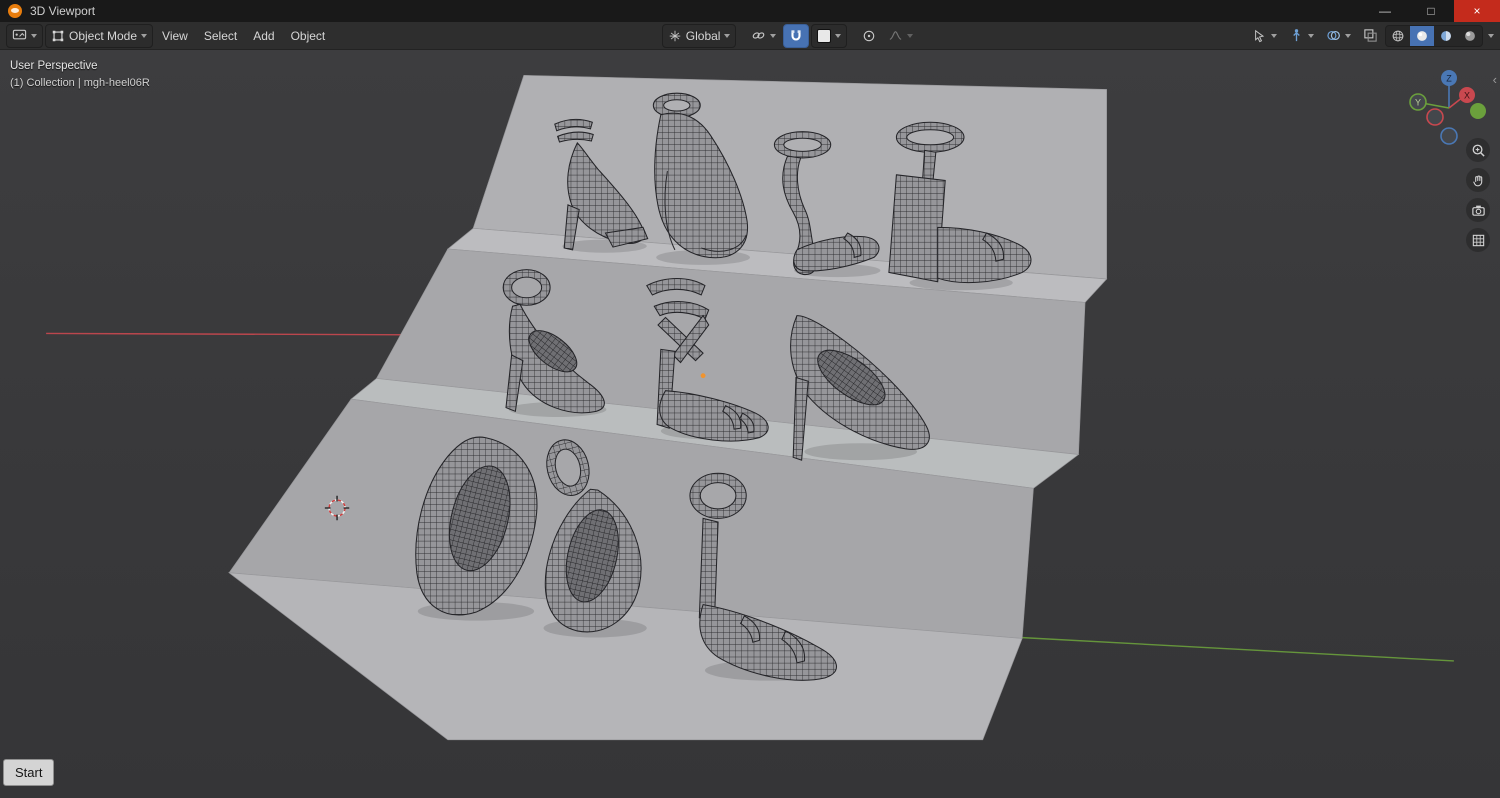  I want to click on gizmo-z-neg-axis, so click(1449, 136).